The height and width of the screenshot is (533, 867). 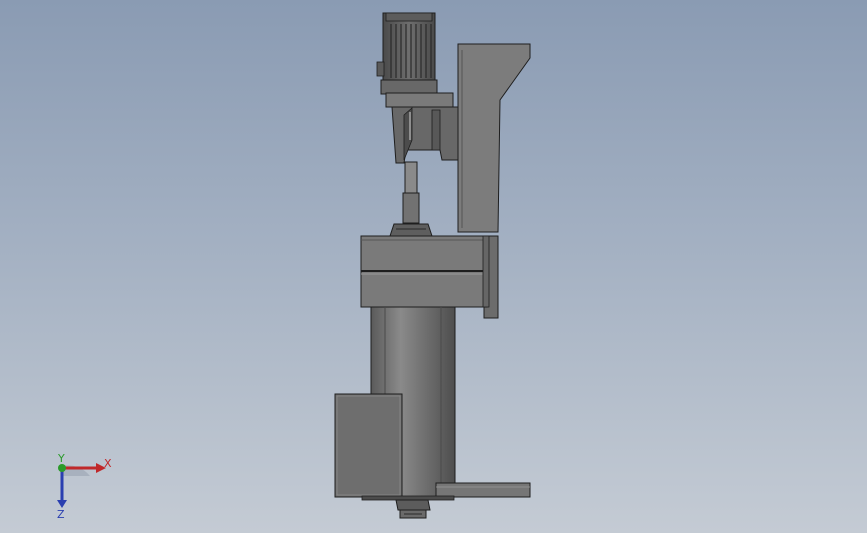 I want to click on y-axis-dot, so click(x=62, y=468).